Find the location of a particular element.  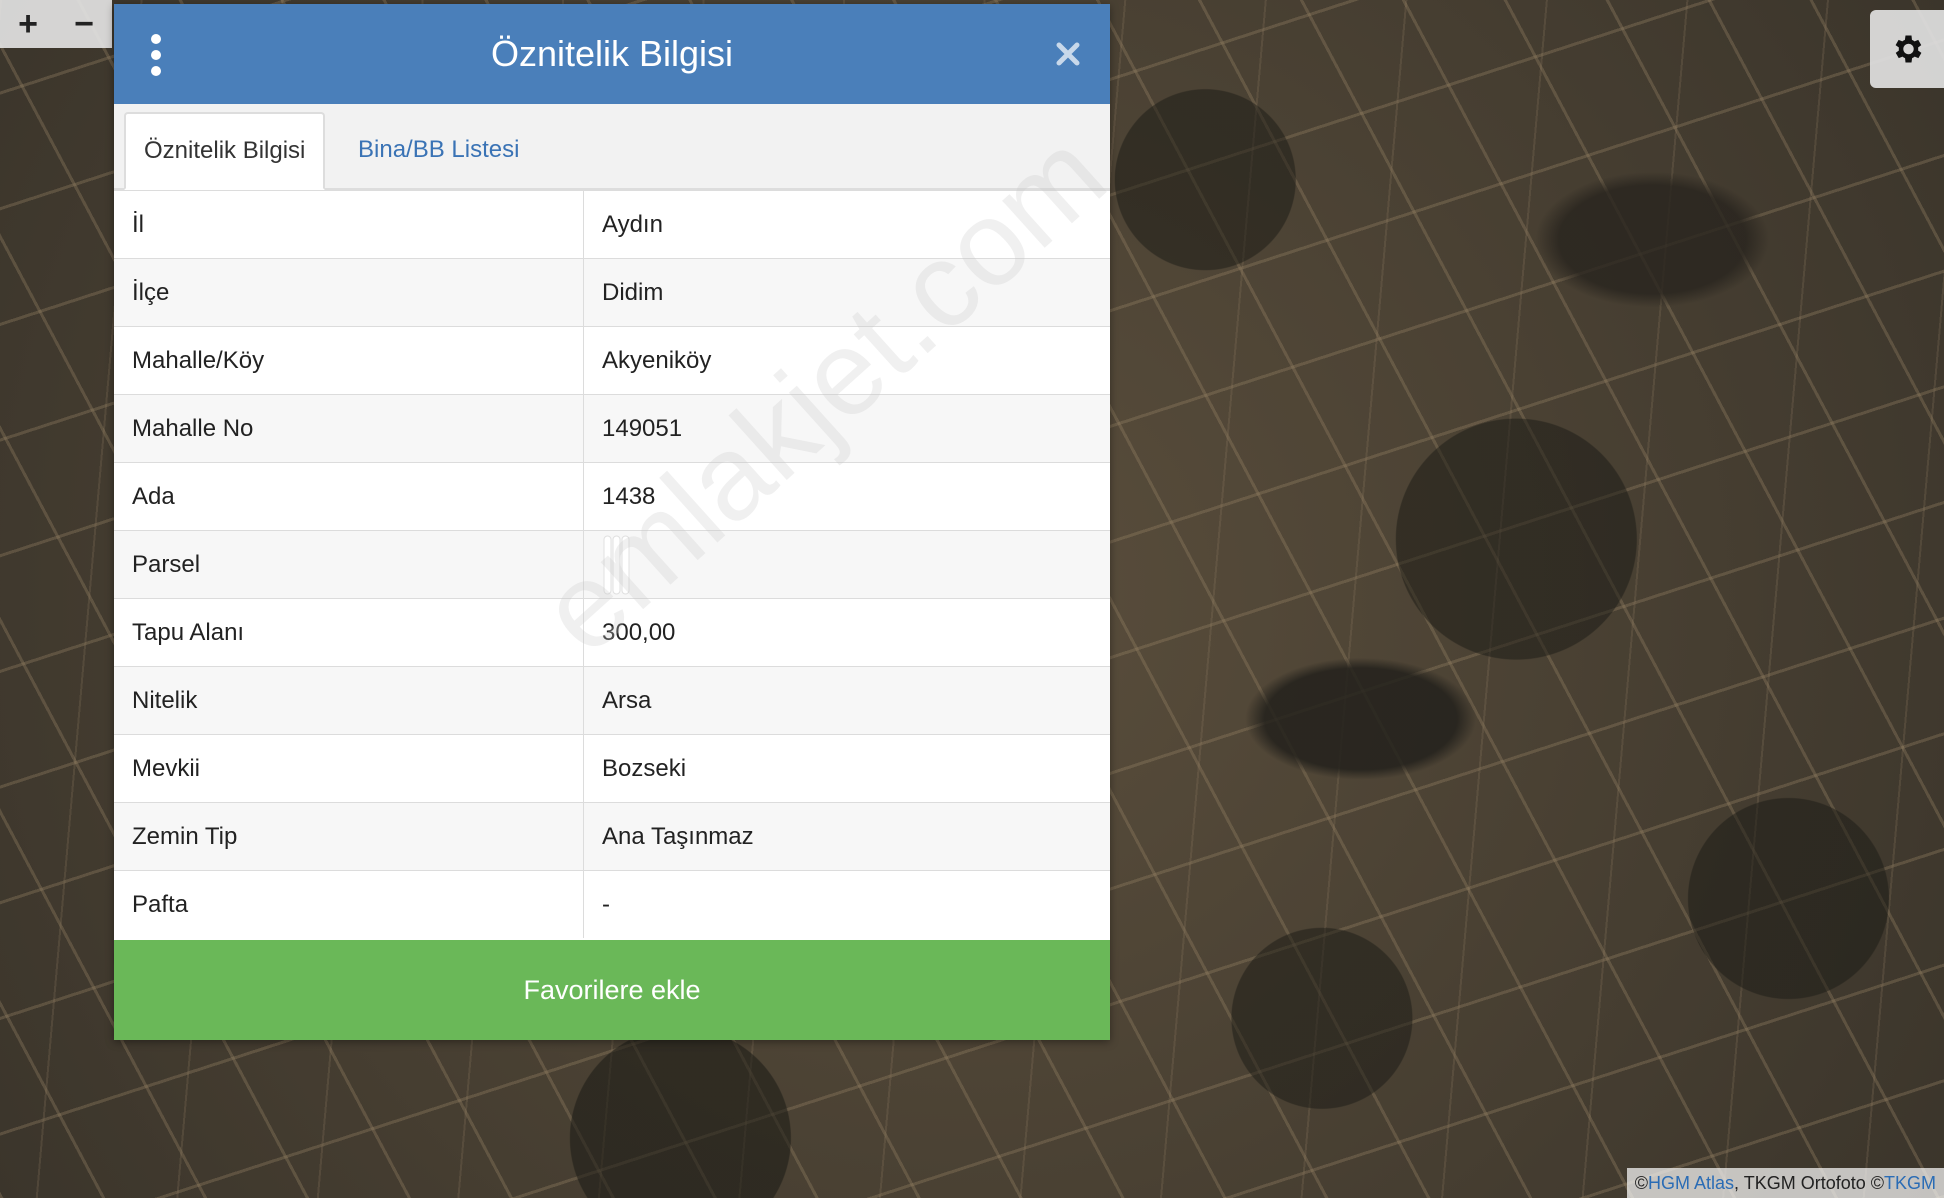

row-value: Akyeniköy is located at coordinates (846, 360).